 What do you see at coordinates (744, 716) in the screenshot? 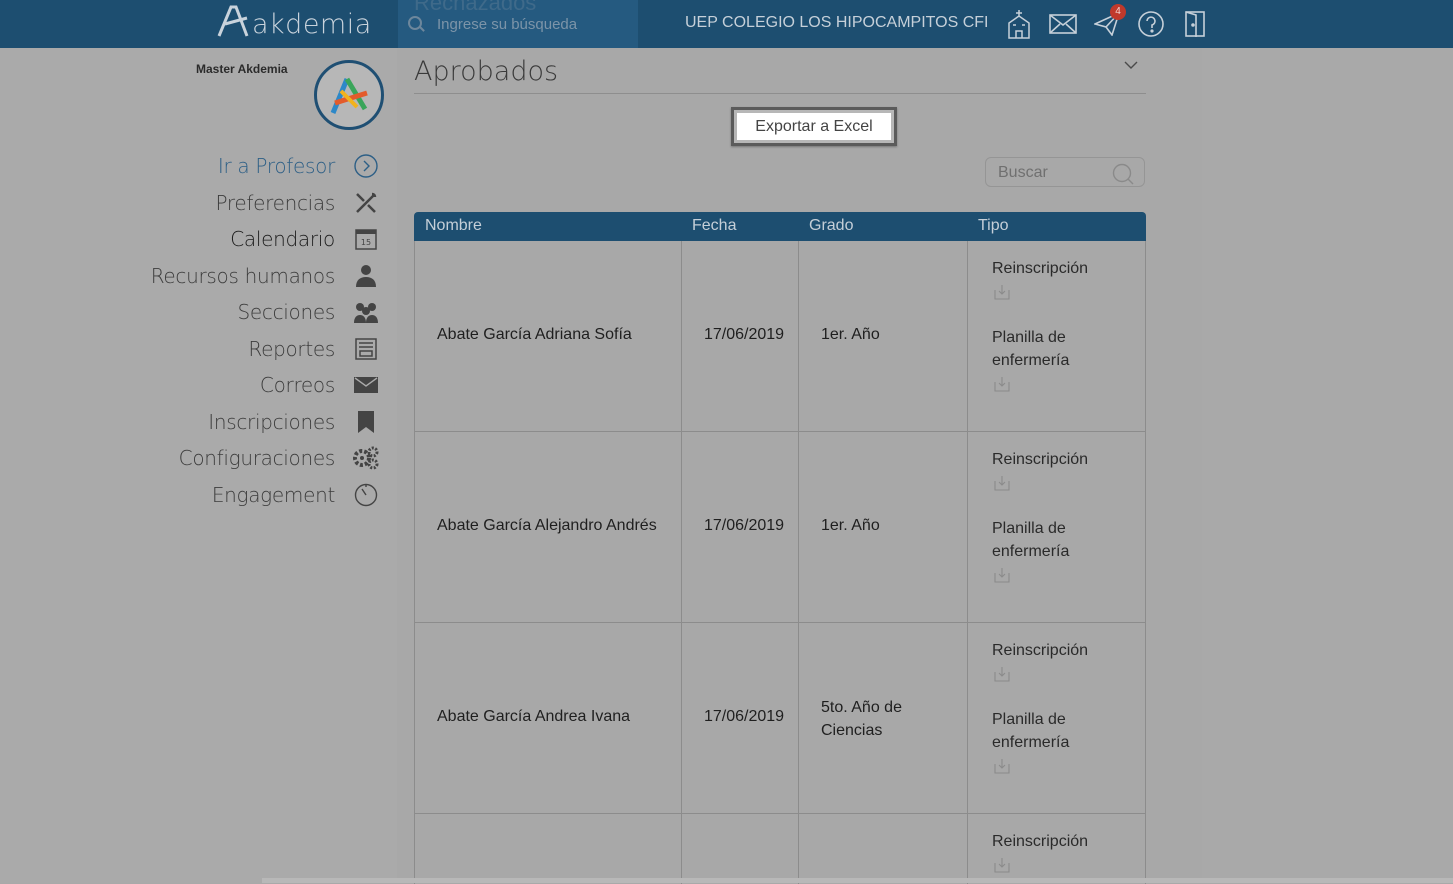
I see `student-date: 17/06/2019` at bounding box center [744, 716].